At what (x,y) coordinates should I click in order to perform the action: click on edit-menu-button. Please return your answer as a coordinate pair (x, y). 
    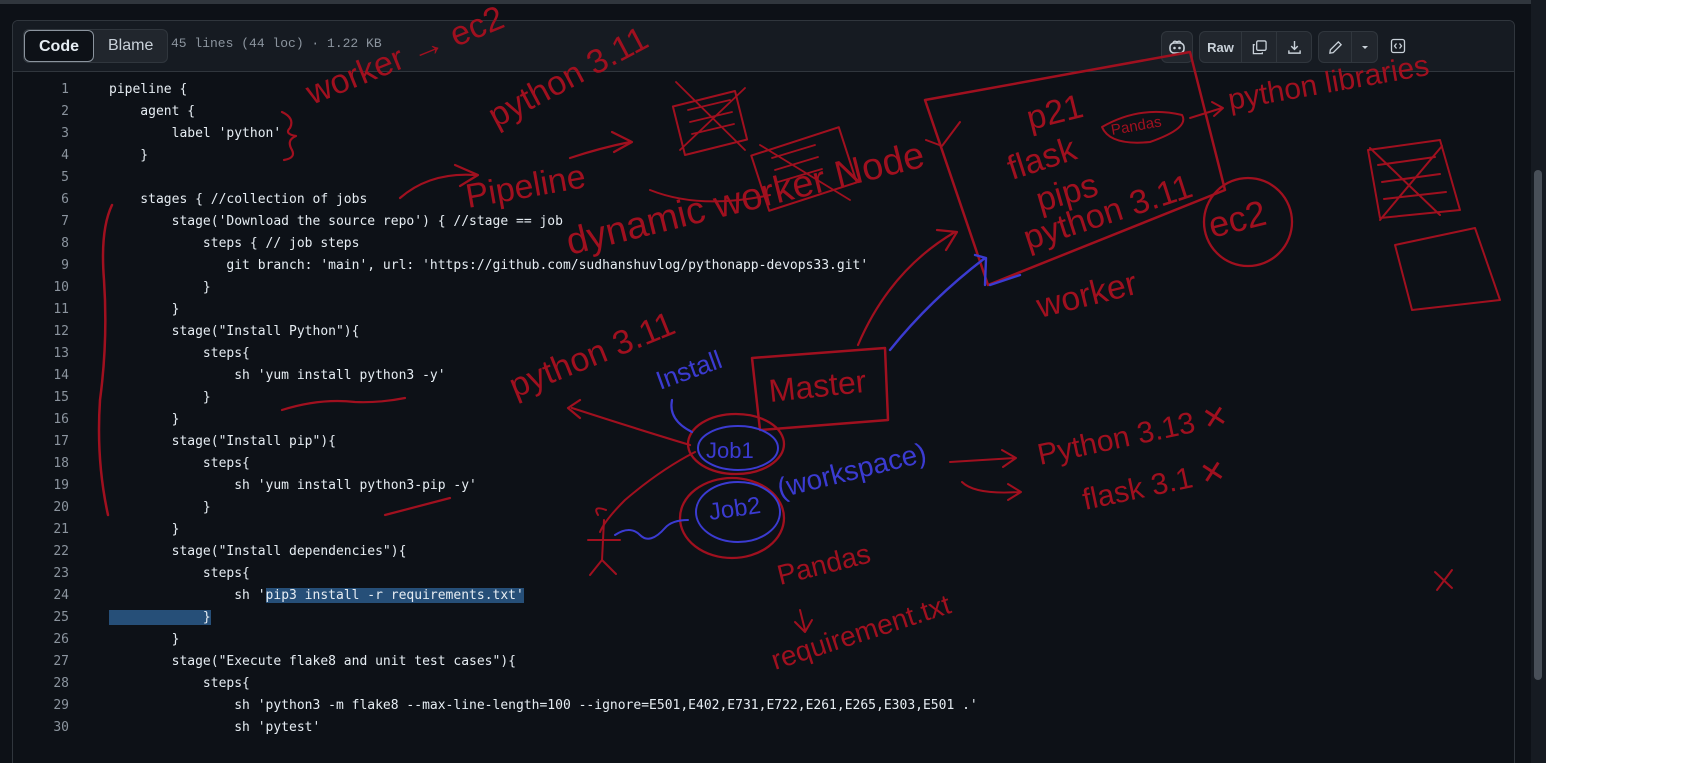
    Looking at the image, I should click on (1364, 47).